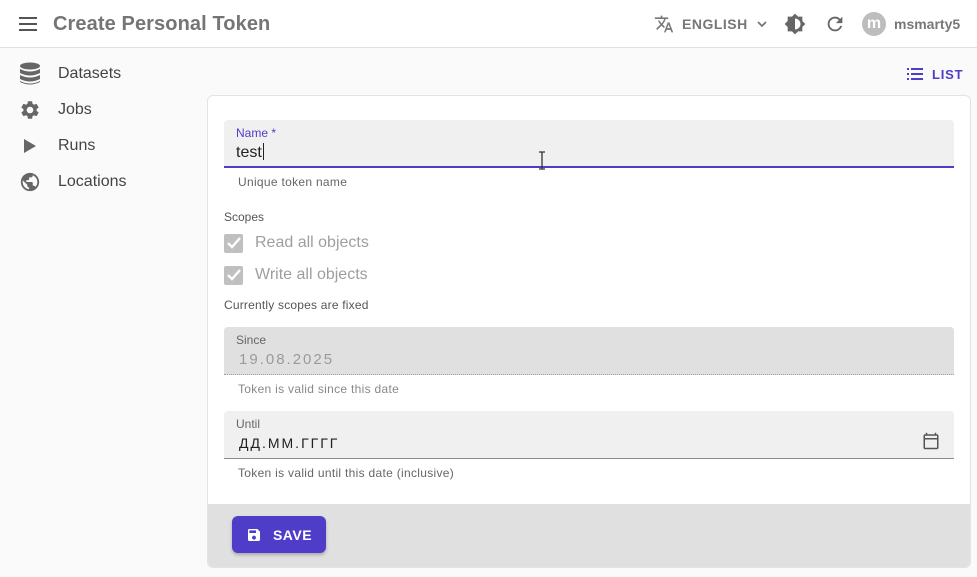 This screenshot has width=977, height=577. What do you see at coordinates (100, 110) in the screenshot?
I see `sidebar-item-jobs: Jobs` at bounding box center [100, 110].